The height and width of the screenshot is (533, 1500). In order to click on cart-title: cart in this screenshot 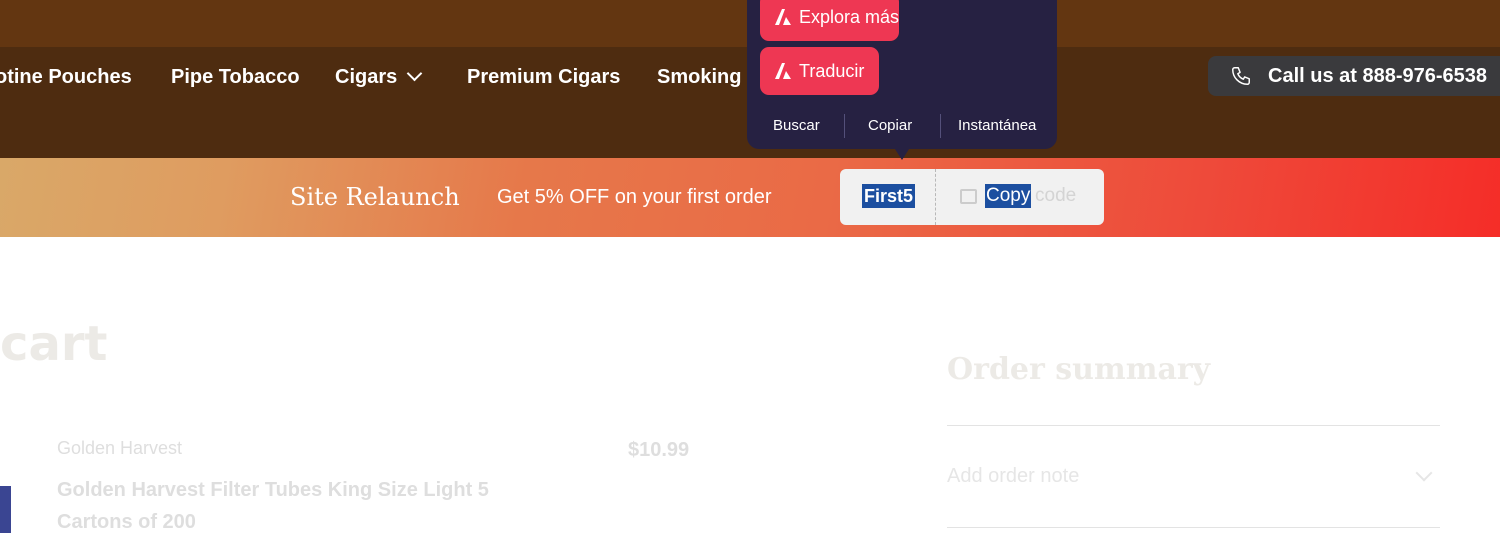, I will do `click(54, 344)`.